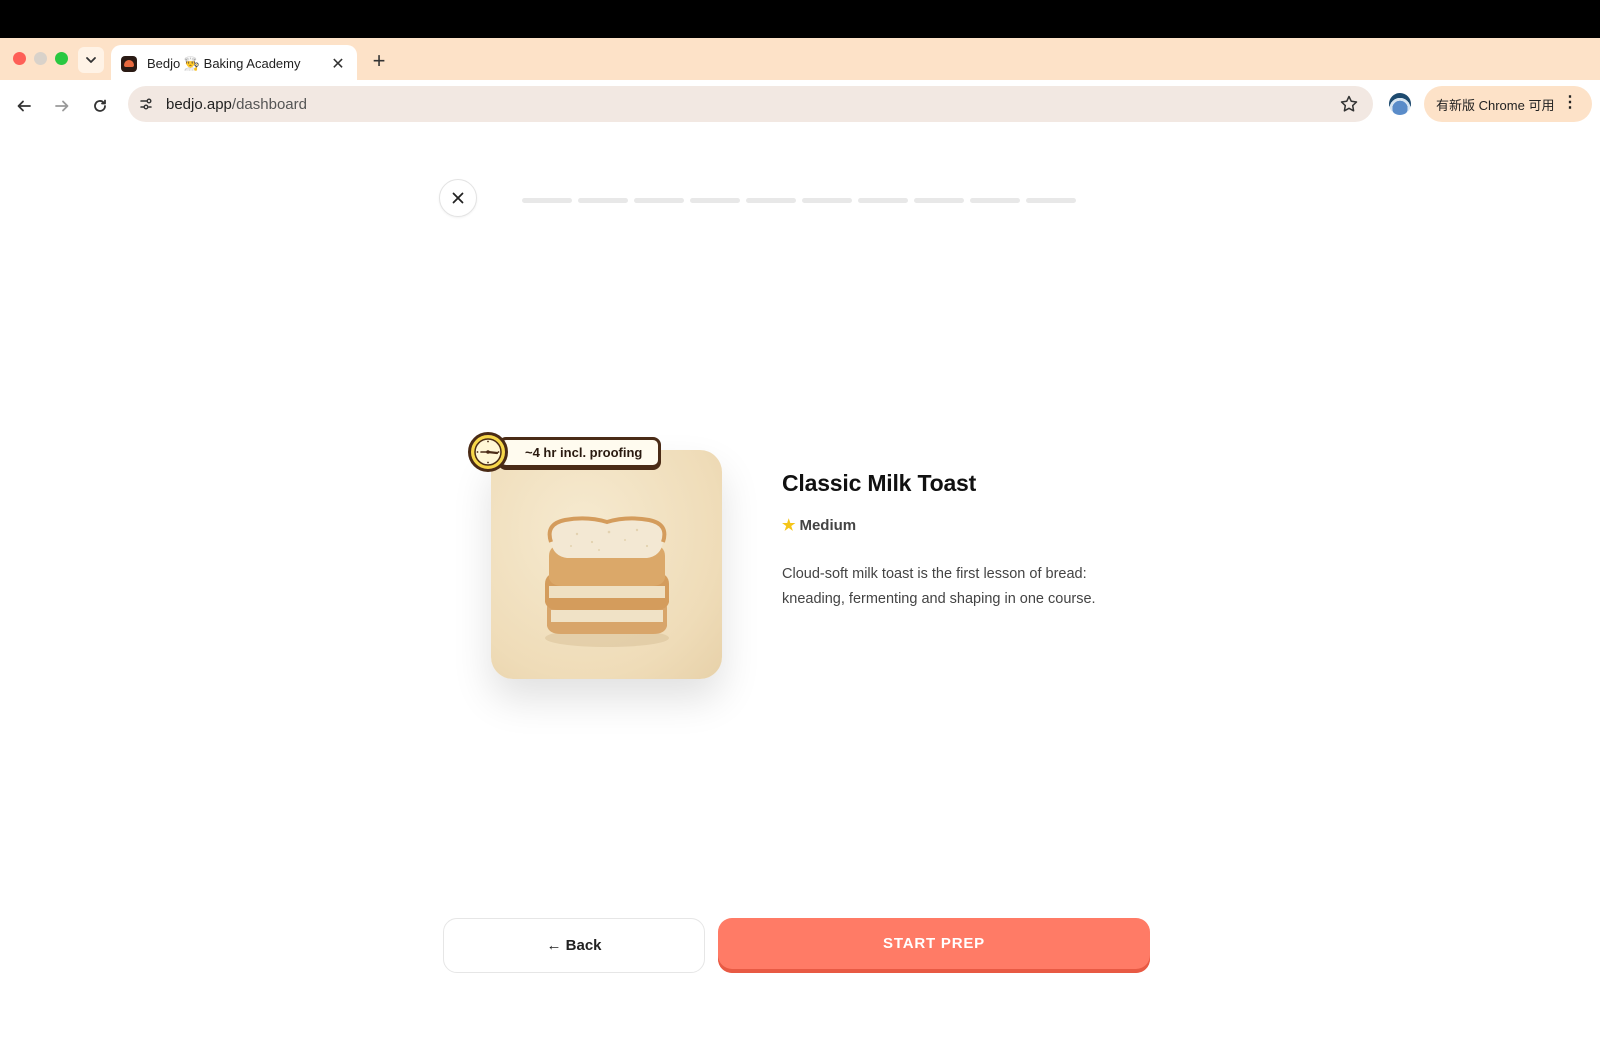 The height and width of the screenshot is (1039, 1600). I want to click on lesson-title: Classic Milk Toast, so click(879, 483).